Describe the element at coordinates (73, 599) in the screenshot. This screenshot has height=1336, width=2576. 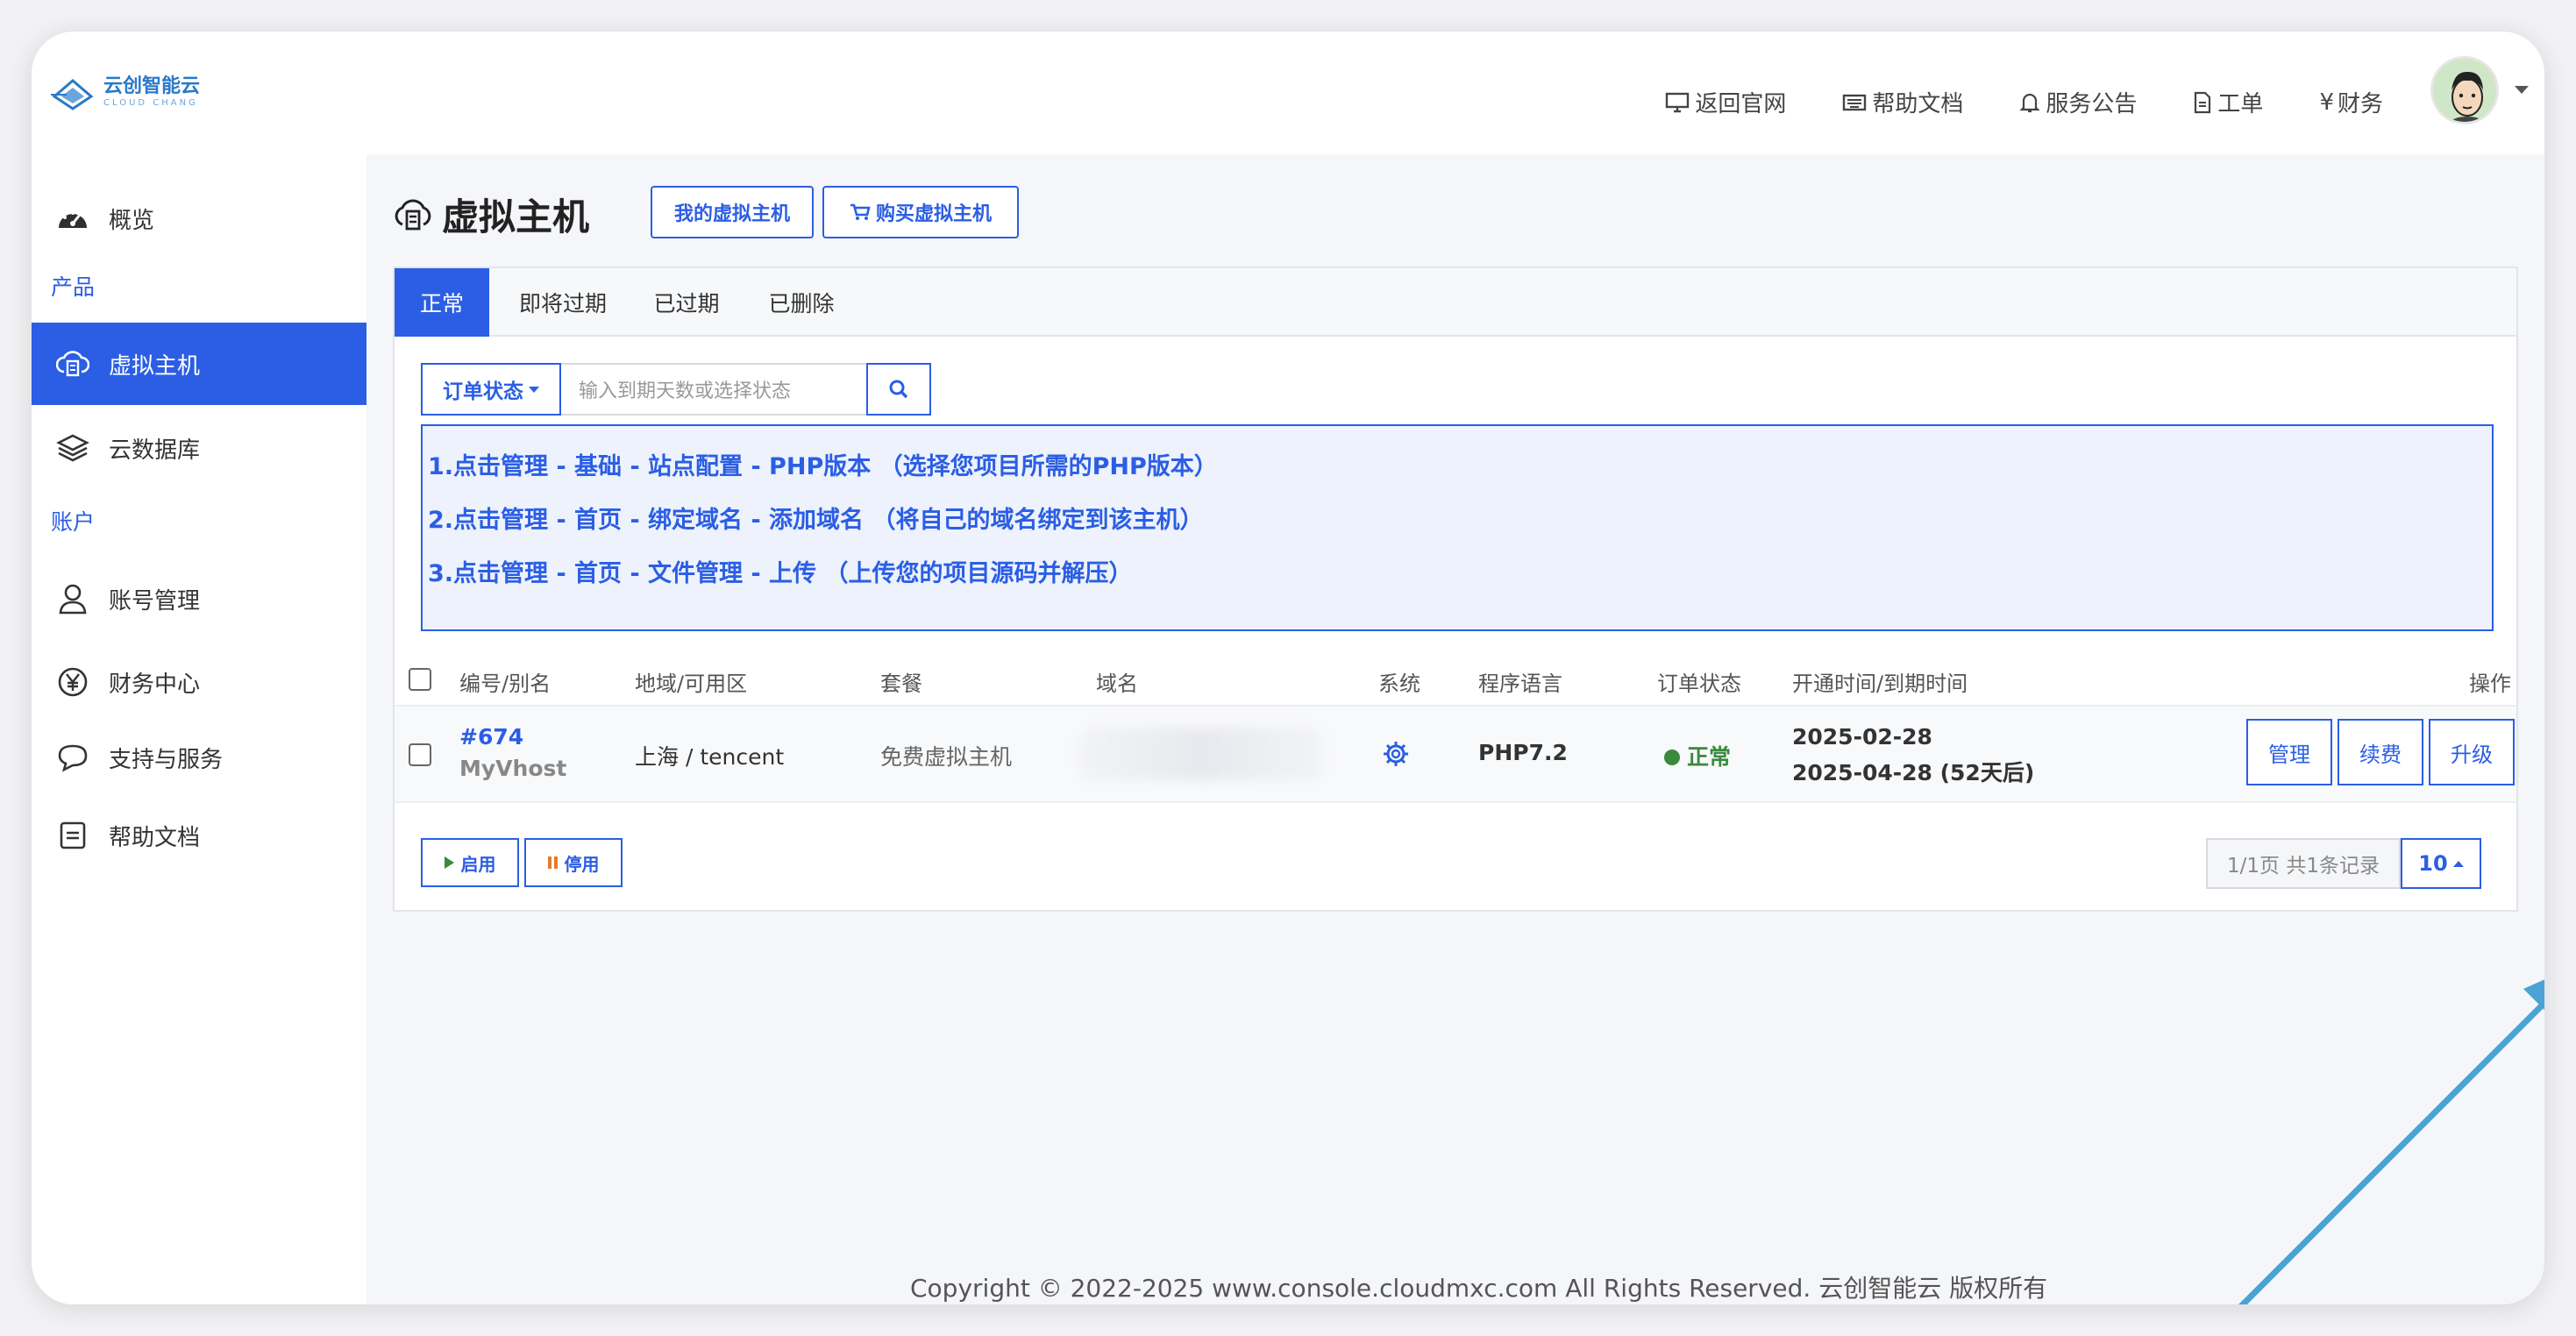
I see `user-icon` at that location.